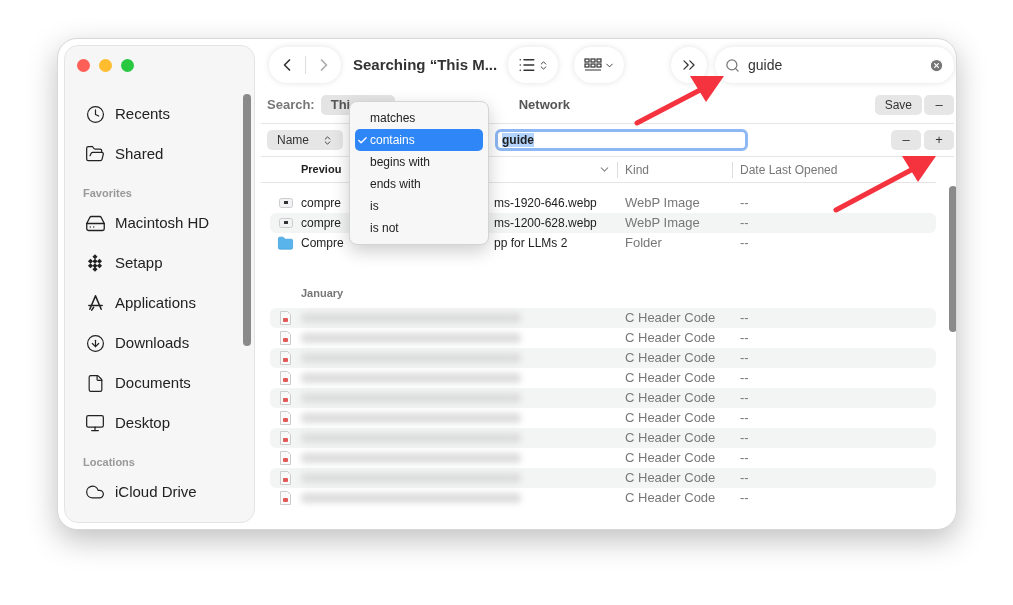  Describe the element at coordinates (95, 423) in the screenshot. I see `display-icon` at that location.